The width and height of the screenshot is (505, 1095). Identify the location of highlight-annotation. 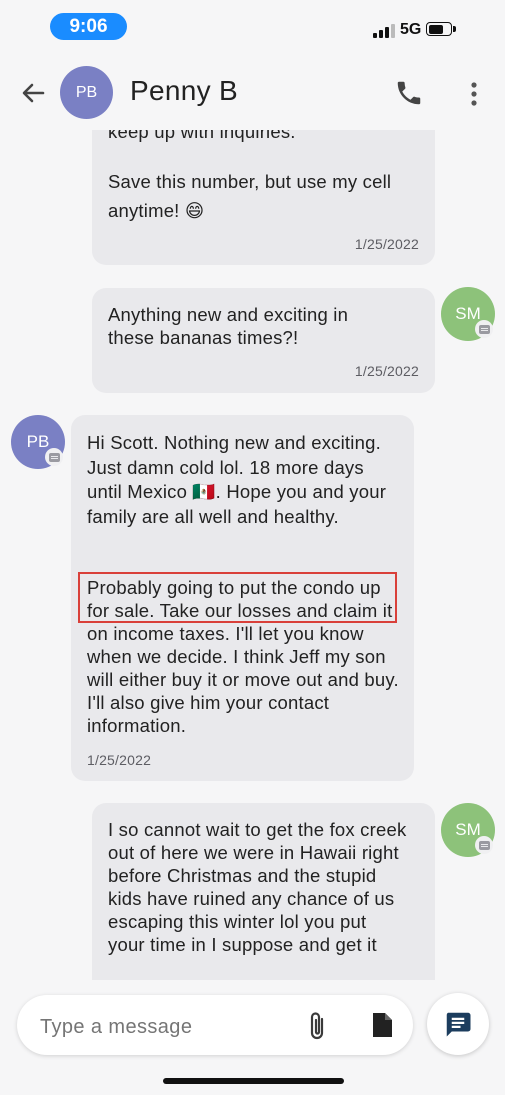
(237, 597).